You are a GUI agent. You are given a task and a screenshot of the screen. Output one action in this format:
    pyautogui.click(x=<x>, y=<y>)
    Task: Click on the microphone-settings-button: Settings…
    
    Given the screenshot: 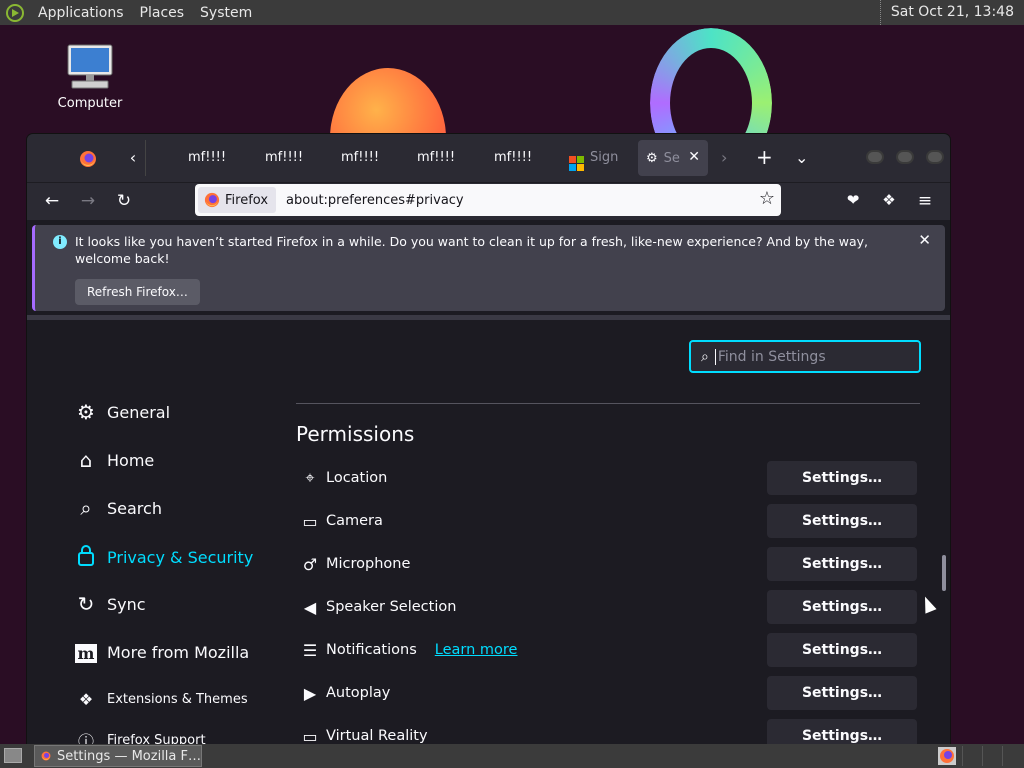 What is the action you would take?
    pyautogui.click(x=842, y=564)
    